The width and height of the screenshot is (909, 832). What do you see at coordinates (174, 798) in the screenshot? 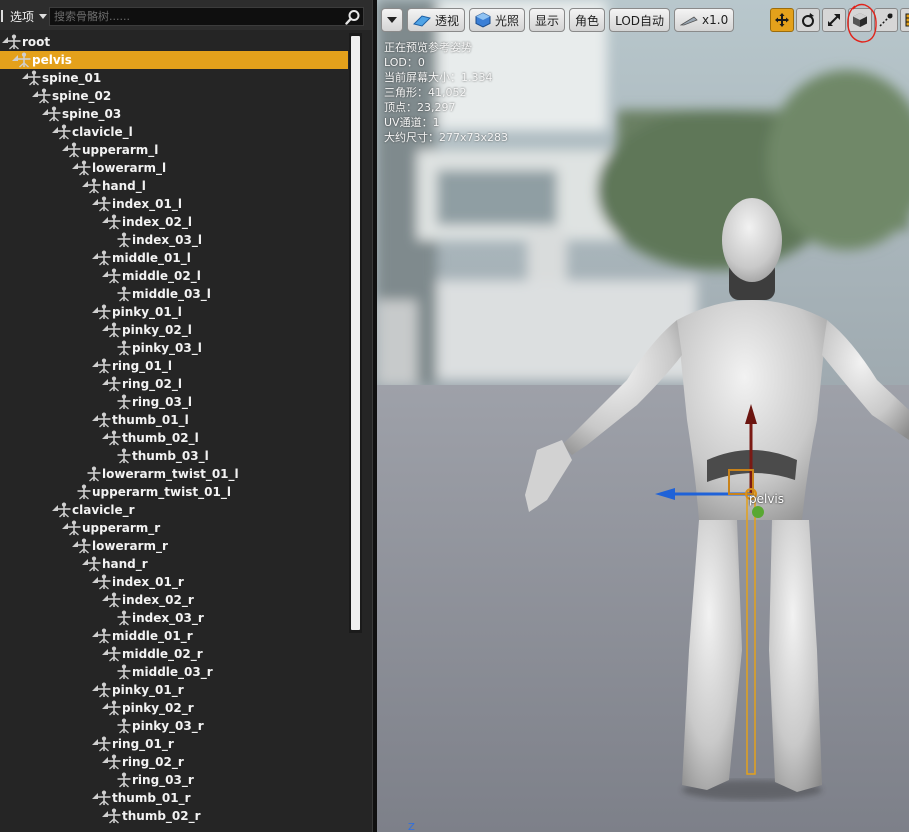
I see `bone-row-thumb_01_r: thumb_01_r` at bounding box center [174, 798].